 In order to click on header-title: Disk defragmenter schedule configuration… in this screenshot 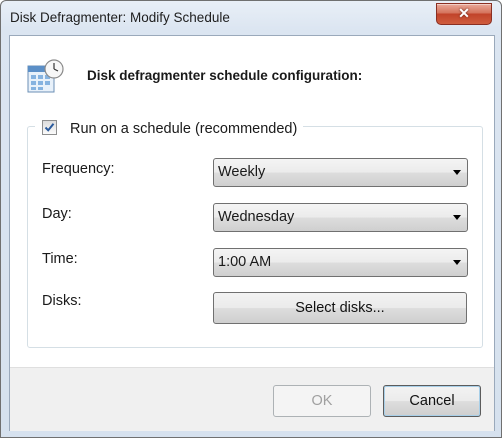, I will do `click(225, 75)`.